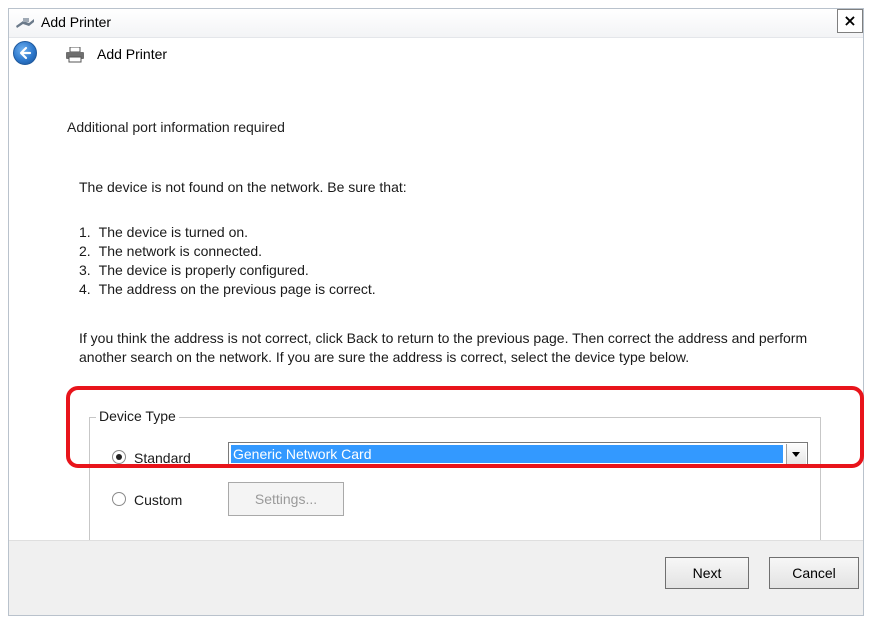 This screenshot has width=871, height=626. I want to click on back-button, so click(25, 53).